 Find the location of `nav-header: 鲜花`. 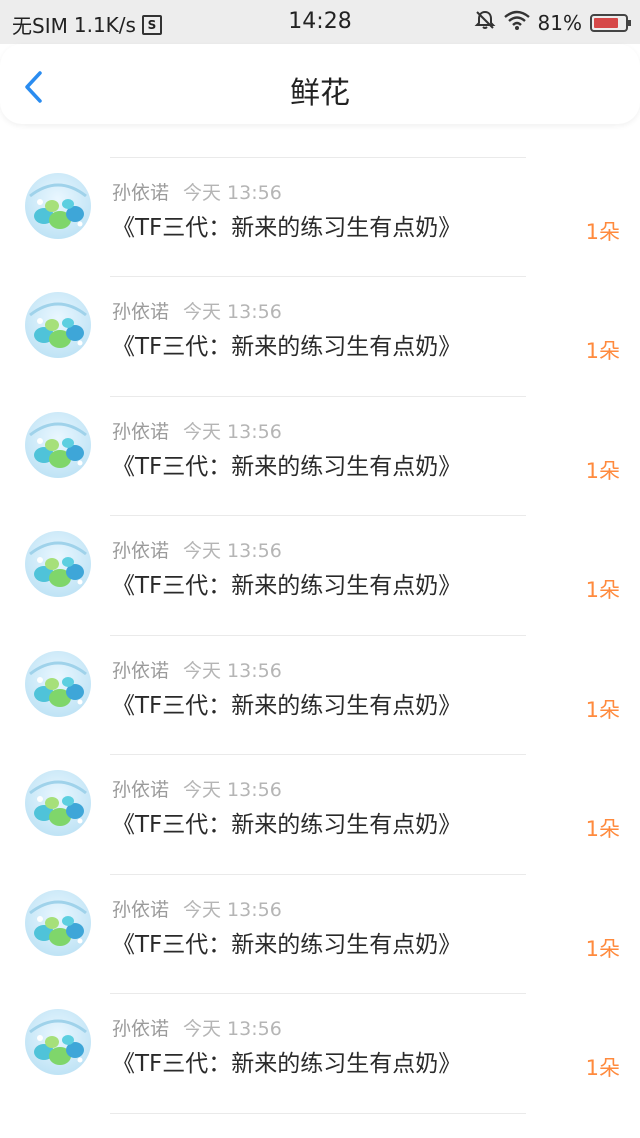

nav-header: 鲜花 is located at coordinates (320, 84).